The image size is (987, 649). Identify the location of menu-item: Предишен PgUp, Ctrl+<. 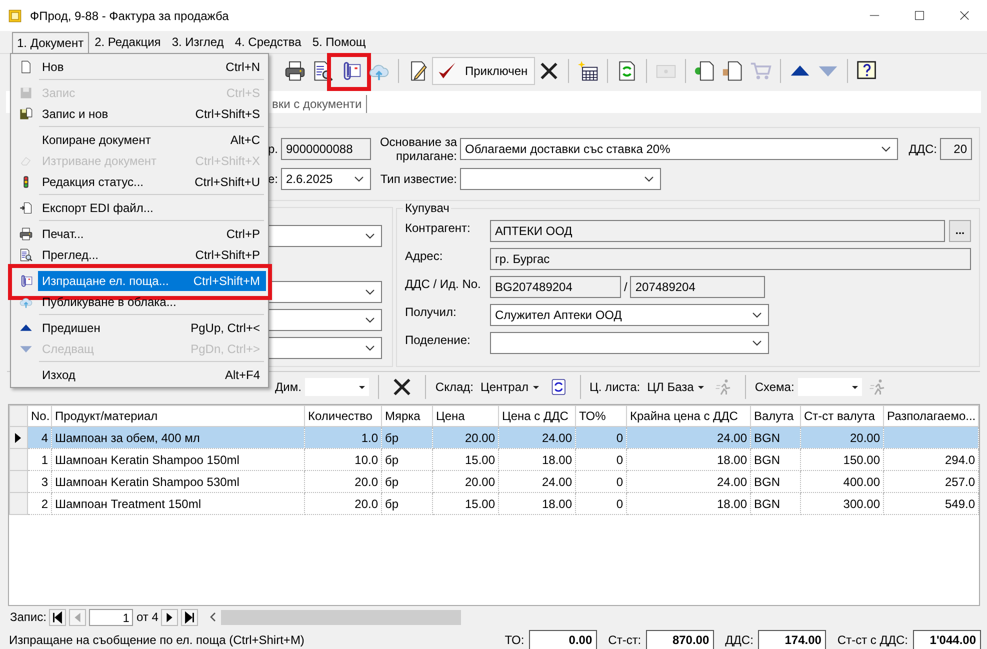
(152, 328).